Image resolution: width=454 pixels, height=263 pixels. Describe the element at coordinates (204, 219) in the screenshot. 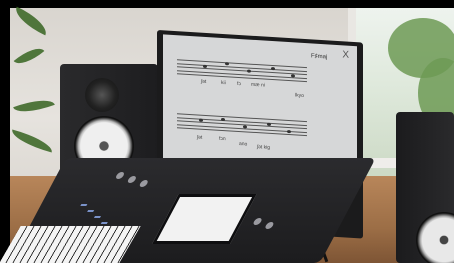

I see `synth-display` at that location.